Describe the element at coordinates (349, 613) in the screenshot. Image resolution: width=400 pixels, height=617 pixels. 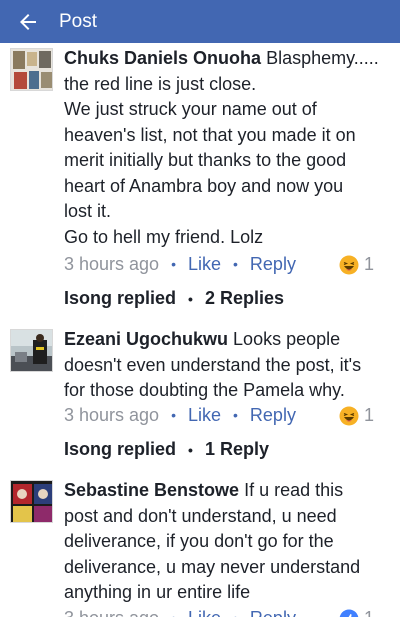
I see `like-thumb-icon` at that location.